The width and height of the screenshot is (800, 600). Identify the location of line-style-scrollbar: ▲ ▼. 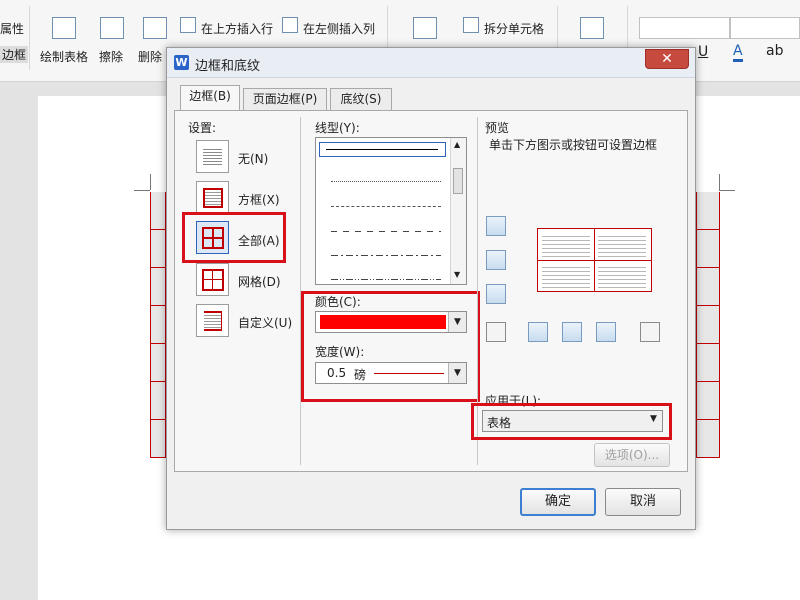
(458, 211).